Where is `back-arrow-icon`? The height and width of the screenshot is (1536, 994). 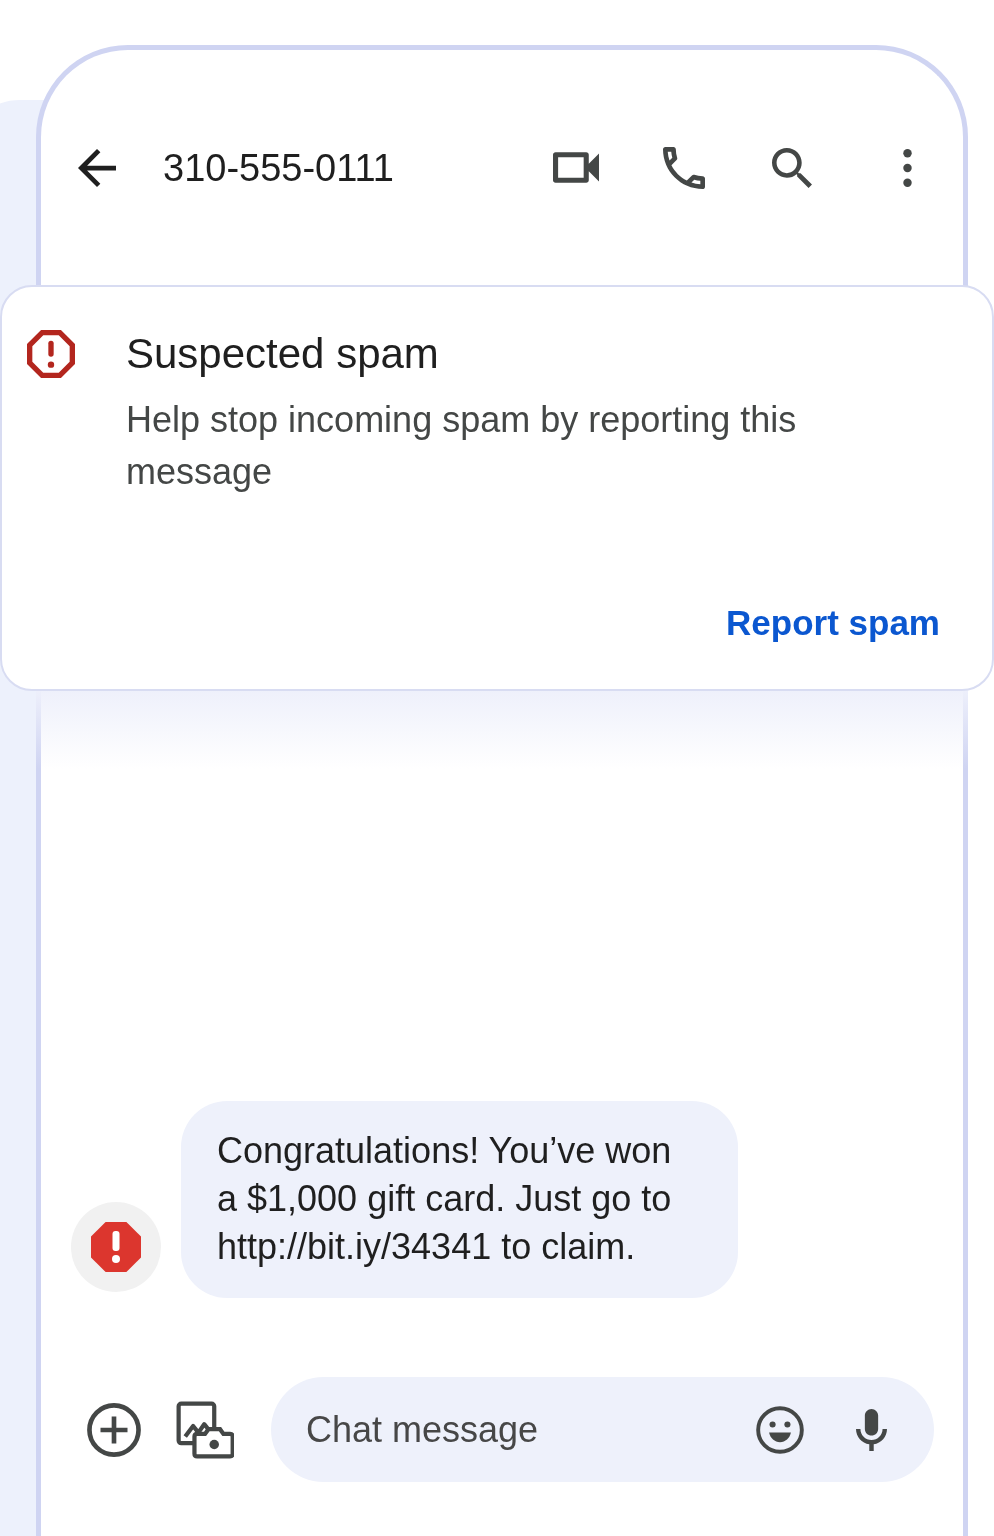
back-arrow-icon is located at coordinates (97, 167).